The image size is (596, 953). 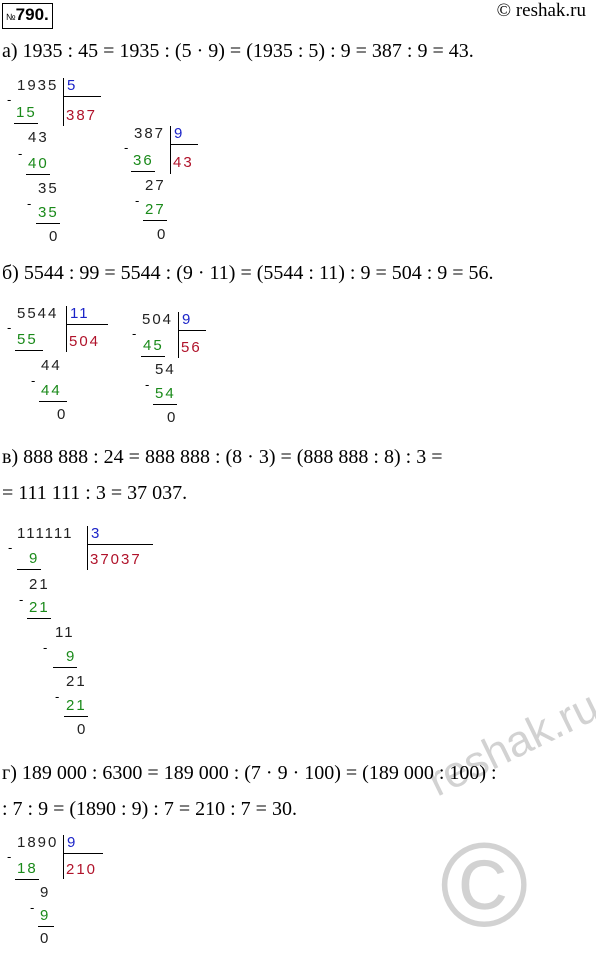 What do you see at coordinates (80, 313) in the screenshot?
I see `divisor: 11` at bounding box center [80, 313].